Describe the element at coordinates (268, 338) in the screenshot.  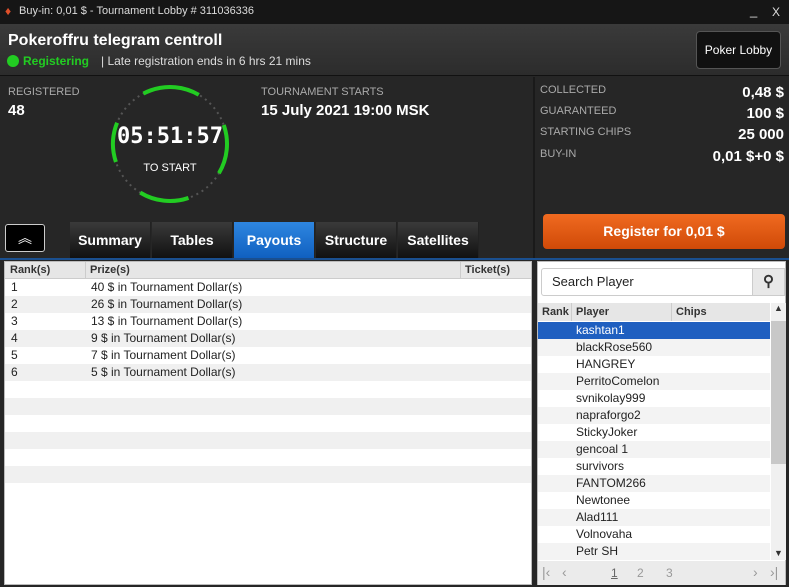
I see `table-row: 4 9 $ in Tournament Dollar(s)` at that location.